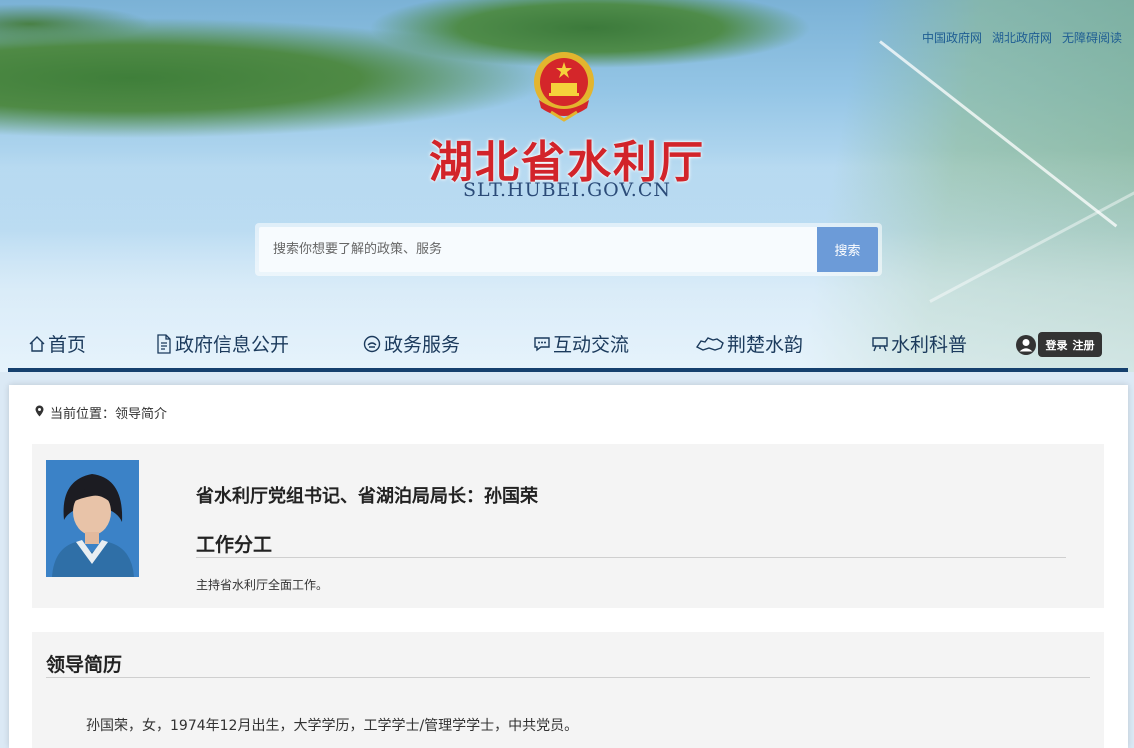 This screenshot has width=1134, height=748. What do you see at coordinates (567, 190) in the screenshot?
I see `site-domain: SLT.HUBEI.GOV.CN` at bounding box center [567, 190].